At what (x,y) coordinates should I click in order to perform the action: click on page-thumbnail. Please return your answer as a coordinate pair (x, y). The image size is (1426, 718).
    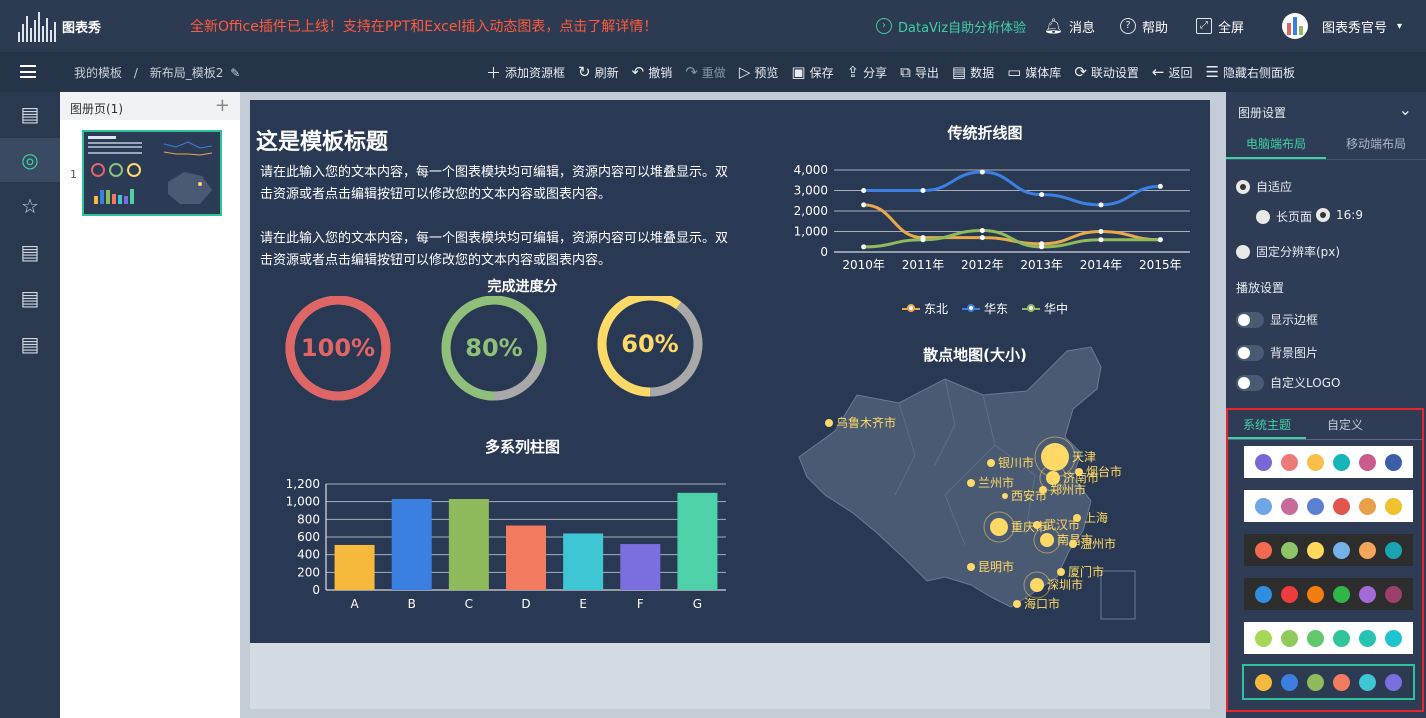
    Looking at the image, I should click on (152, 173).